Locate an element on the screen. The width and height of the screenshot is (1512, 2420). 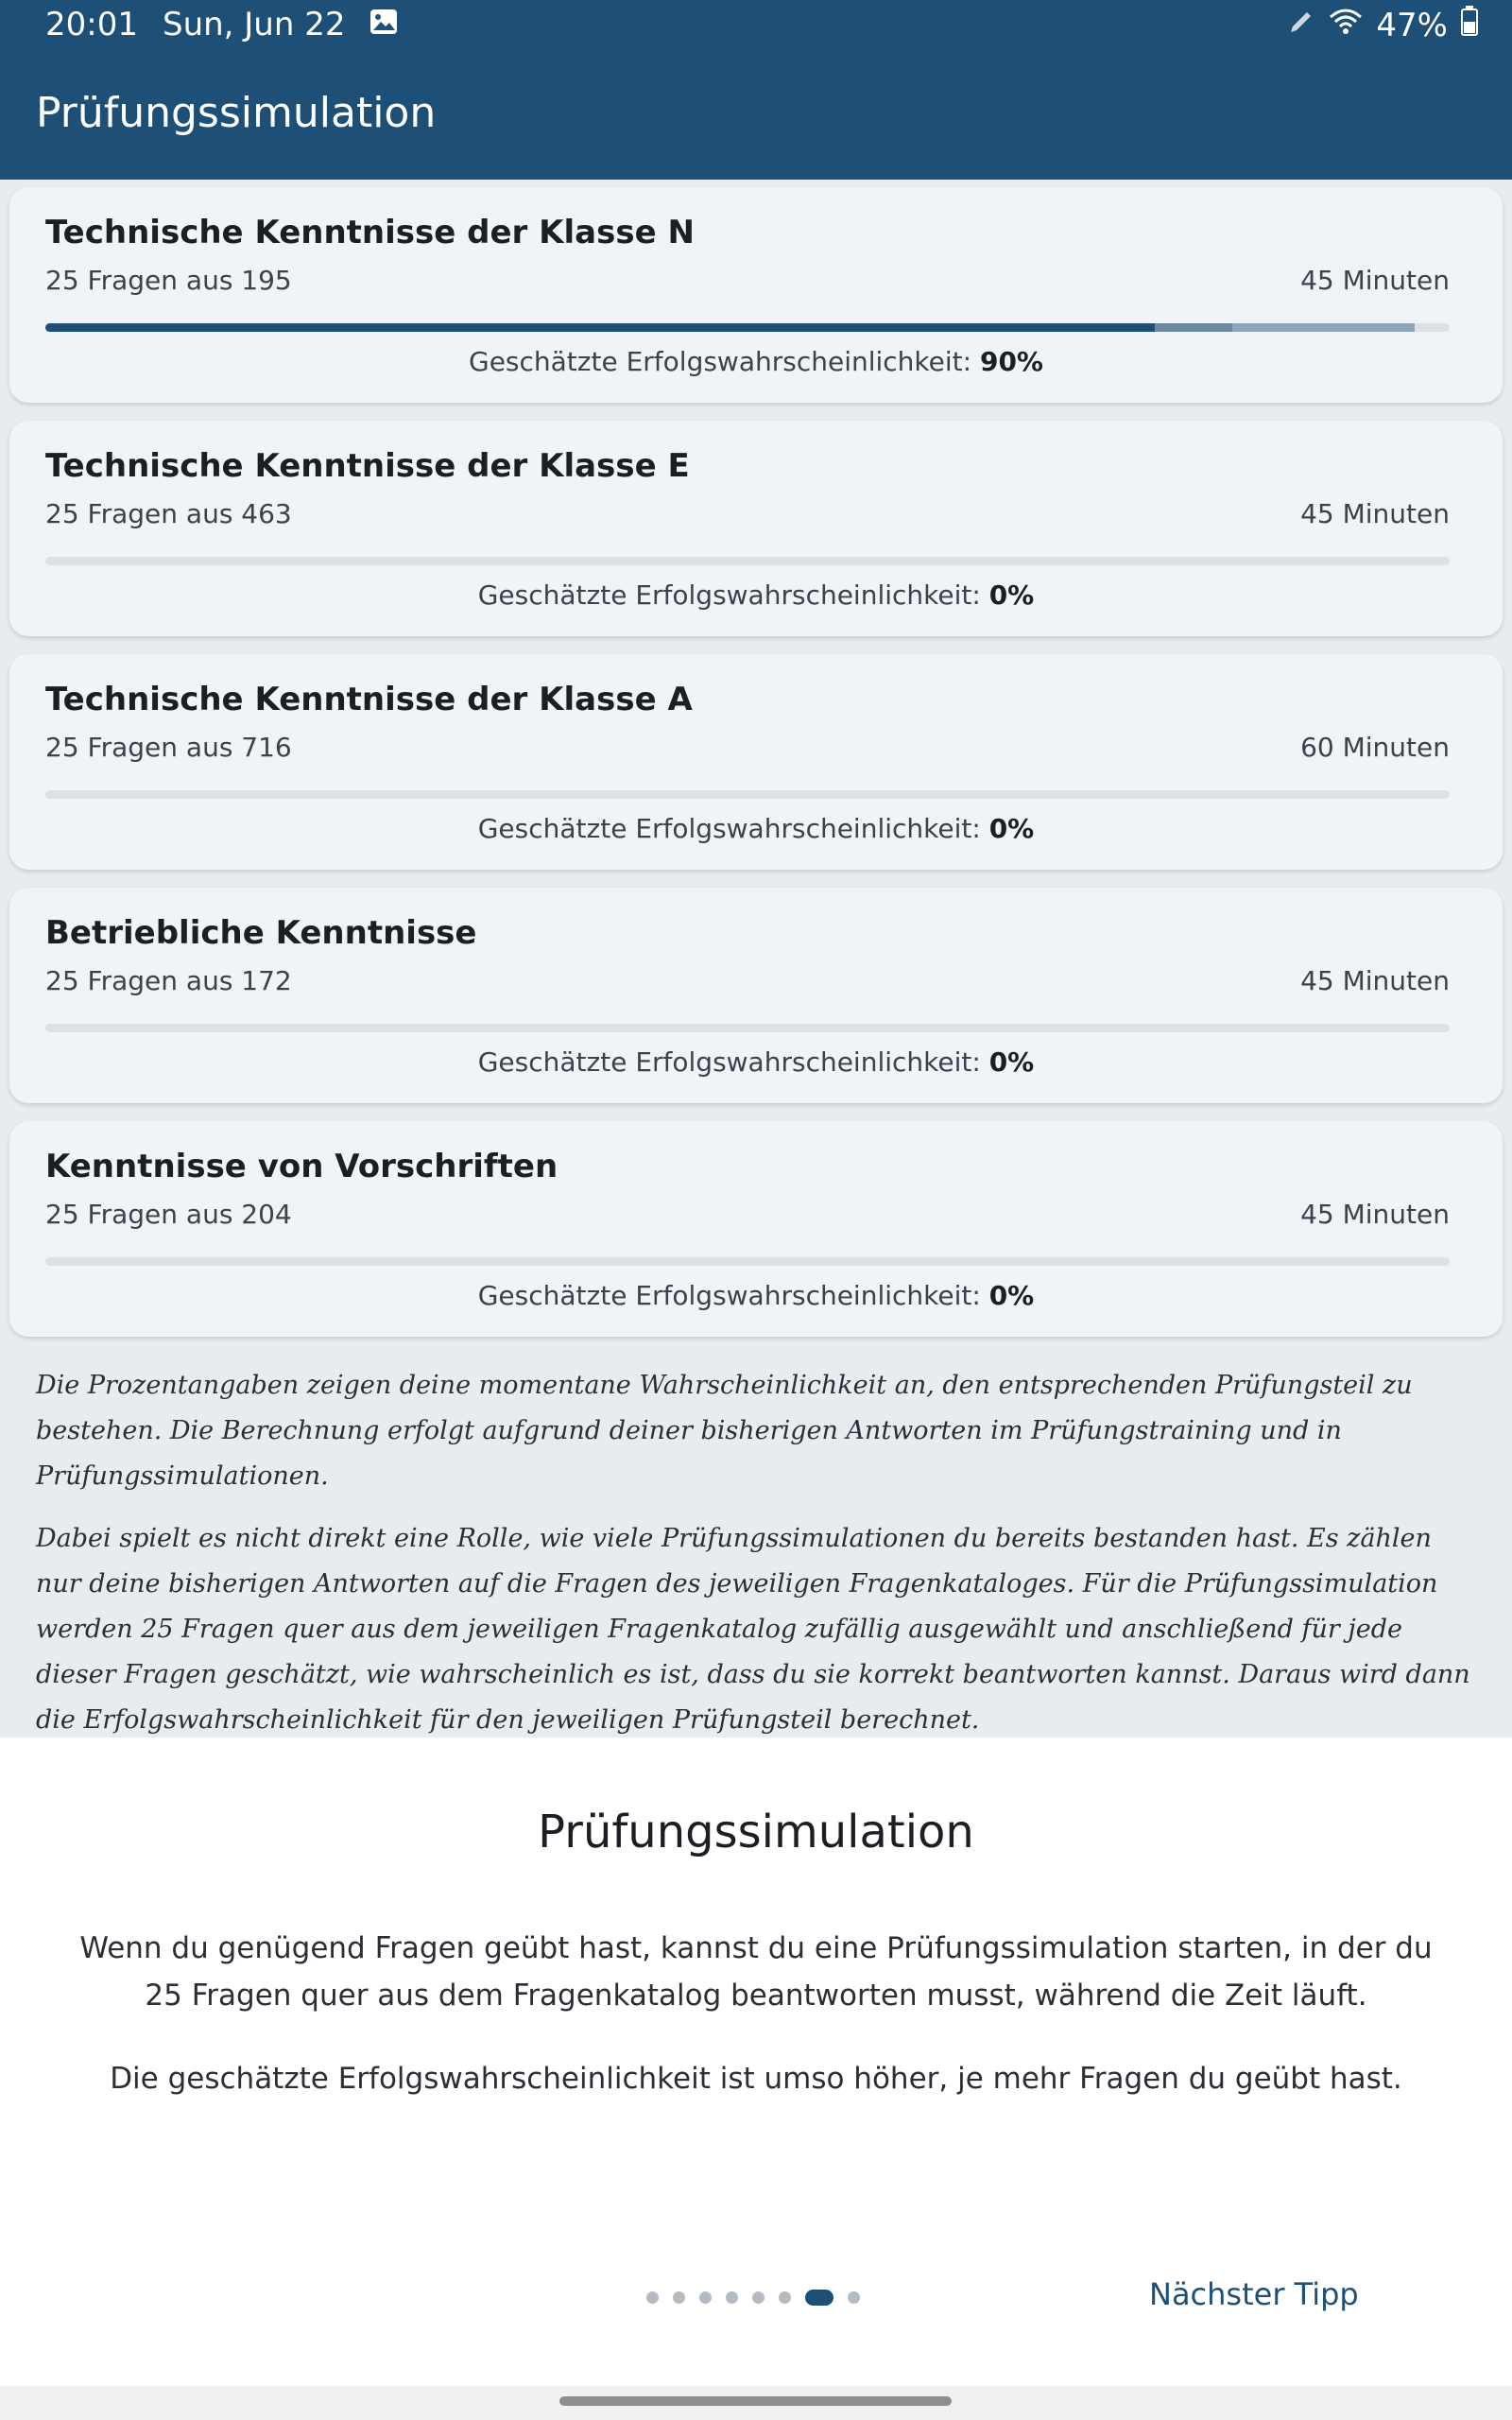
question-count: 25 Fragen aus 204 is located at coordinates (168, 1214).